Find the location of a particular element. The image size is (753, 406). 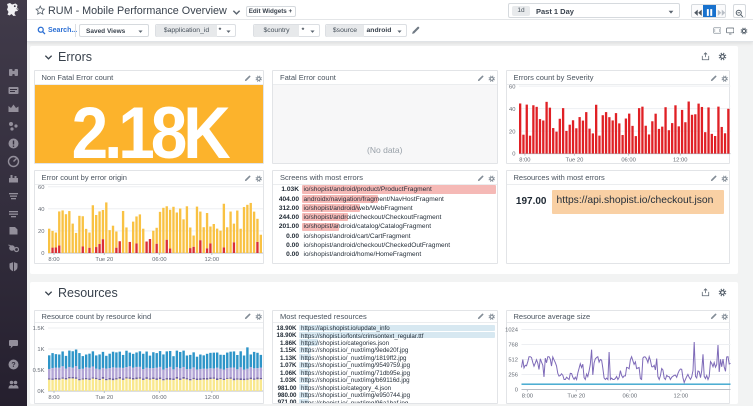

svg-text: 1024 is located at coordinates (512, 330).